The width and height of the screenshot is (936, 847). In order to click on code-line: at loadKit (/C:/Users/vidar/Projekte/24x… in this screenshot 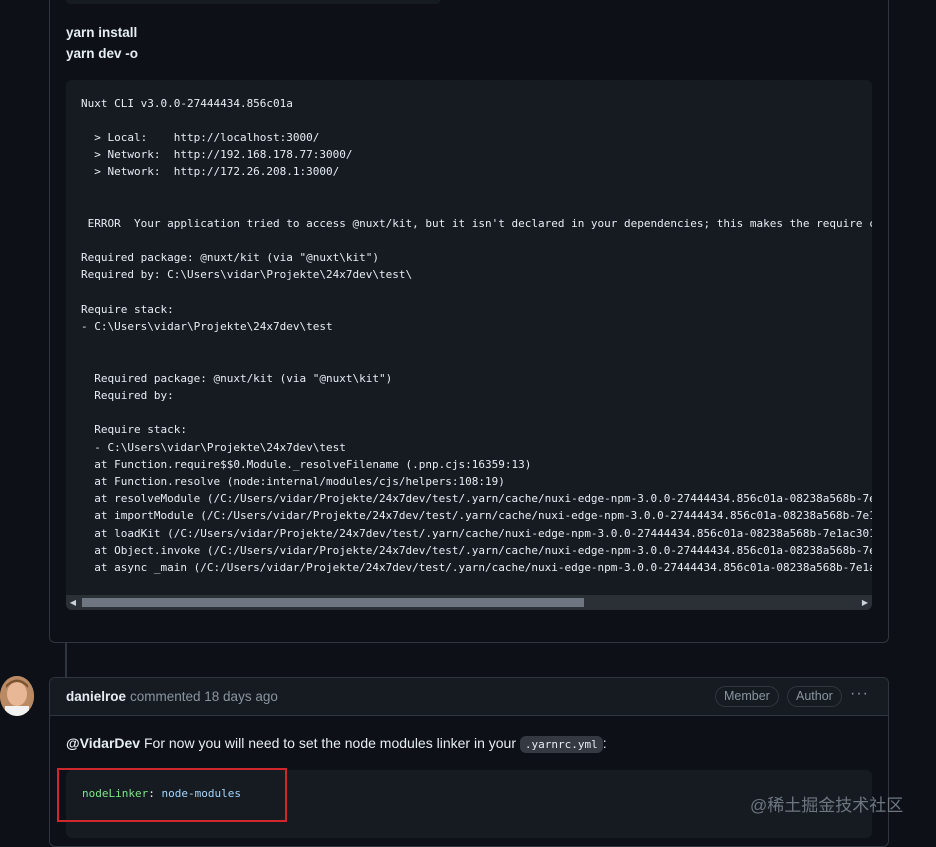, I will do `click(476, 533)`.